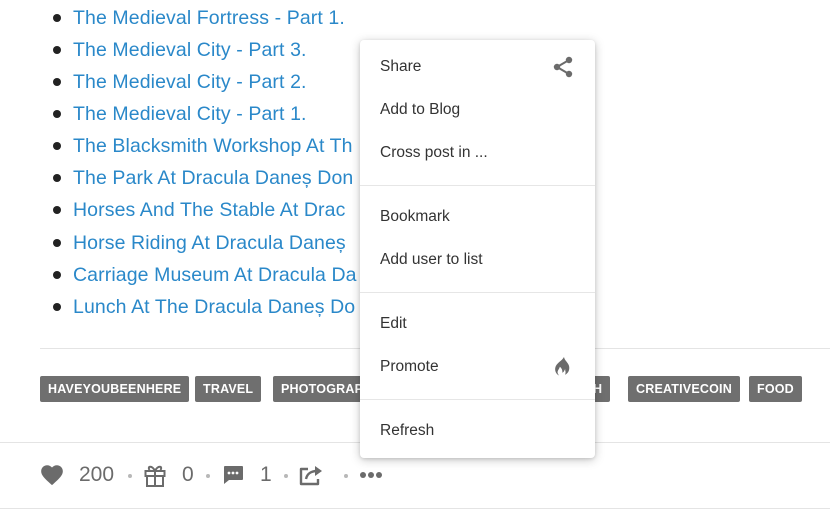 The height and width of the screenshot is (510, 830). What do you see at coordinates (209, 18) in the screenshot?
I see `post-link: The Medieval Fortress - Part 1.` at bounding box center [209, 18].